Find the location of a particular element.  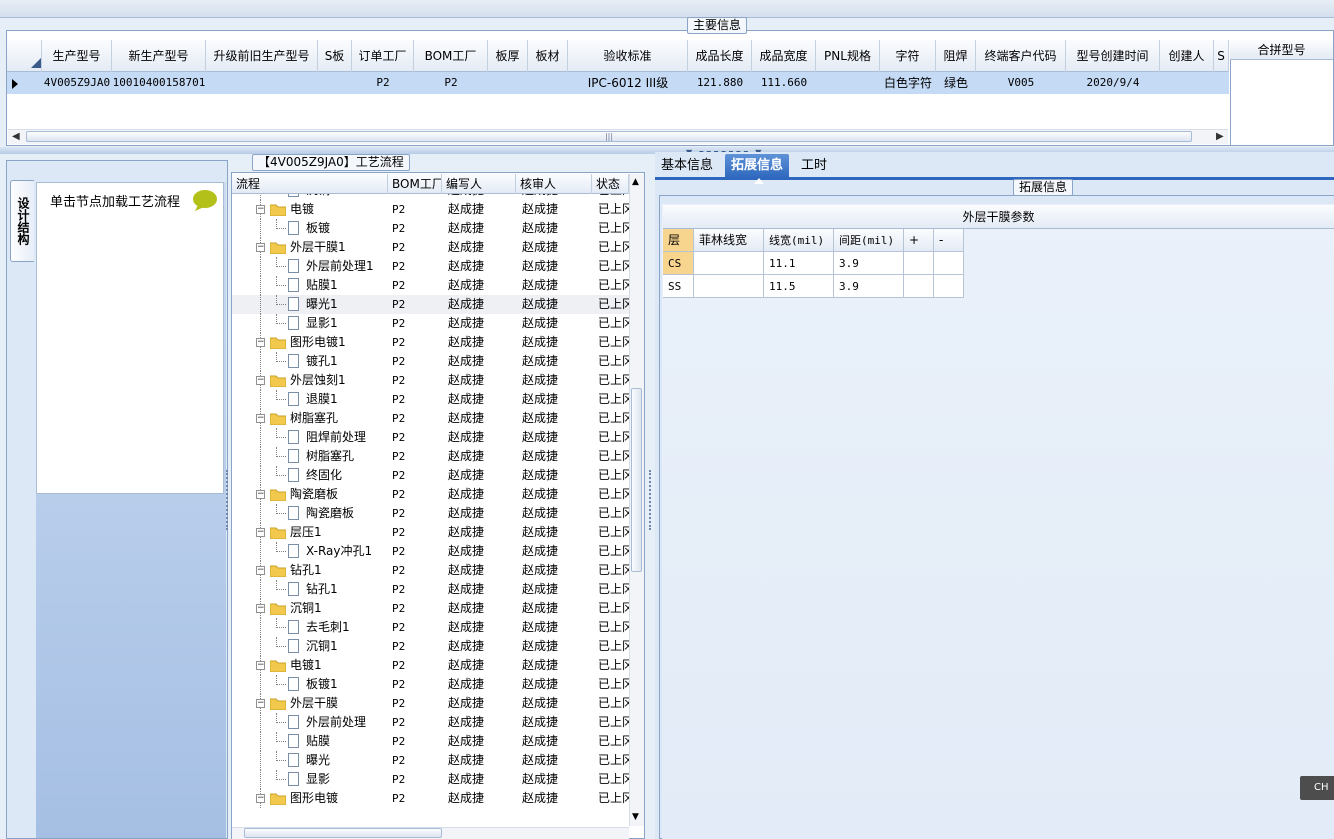

tree-col-header: 核审人 is located at coordinates (554, 184).